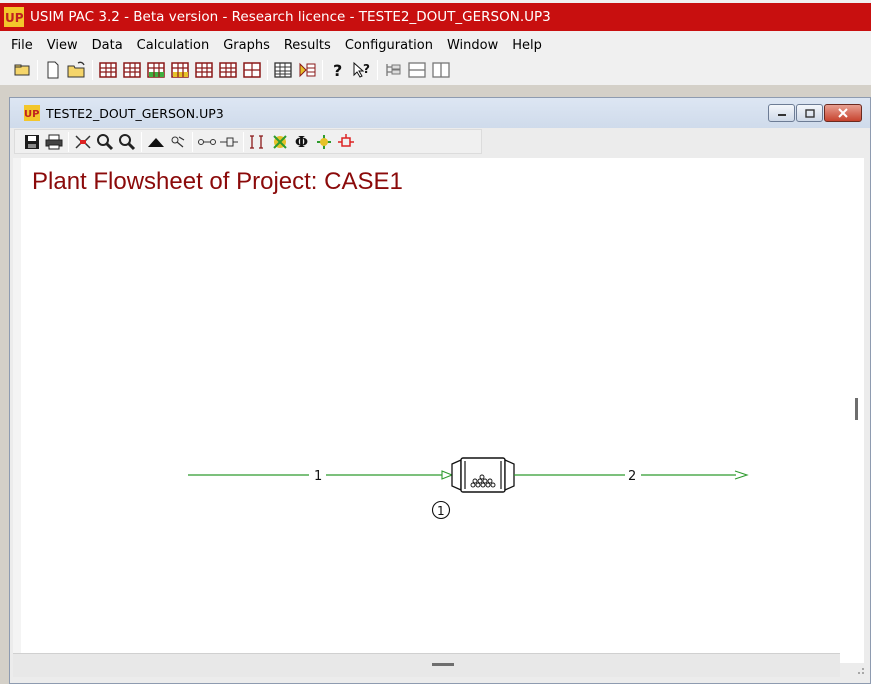 The height and width of the screenshot is (684, 871). I want to click on close-button, so click(843, 113).